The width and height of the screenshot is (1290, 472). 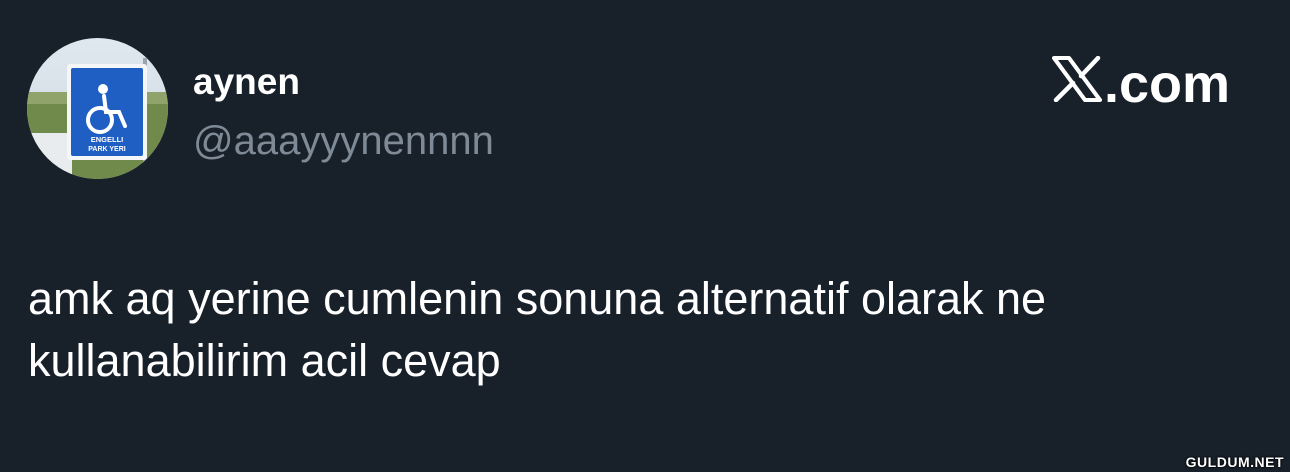 I want to click on brand-logo: .com, so click(x=1140, y=84).